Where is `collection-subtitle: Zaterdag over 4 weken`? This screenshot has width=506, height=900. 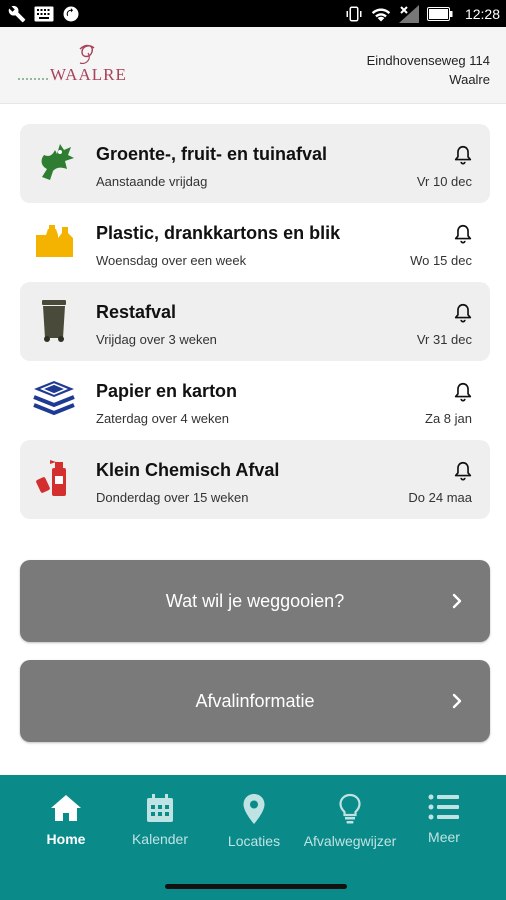 collection-subtitle: Zaterdag over 4 weken is located at coordinates (162, 418).